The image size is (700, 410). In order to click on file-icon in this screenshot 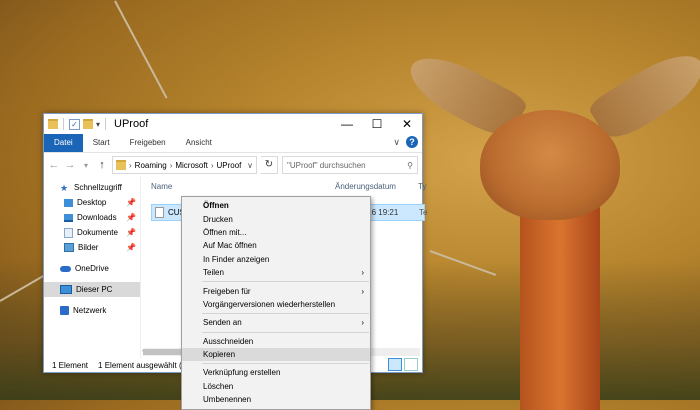, I will do `click(159, 212)`.